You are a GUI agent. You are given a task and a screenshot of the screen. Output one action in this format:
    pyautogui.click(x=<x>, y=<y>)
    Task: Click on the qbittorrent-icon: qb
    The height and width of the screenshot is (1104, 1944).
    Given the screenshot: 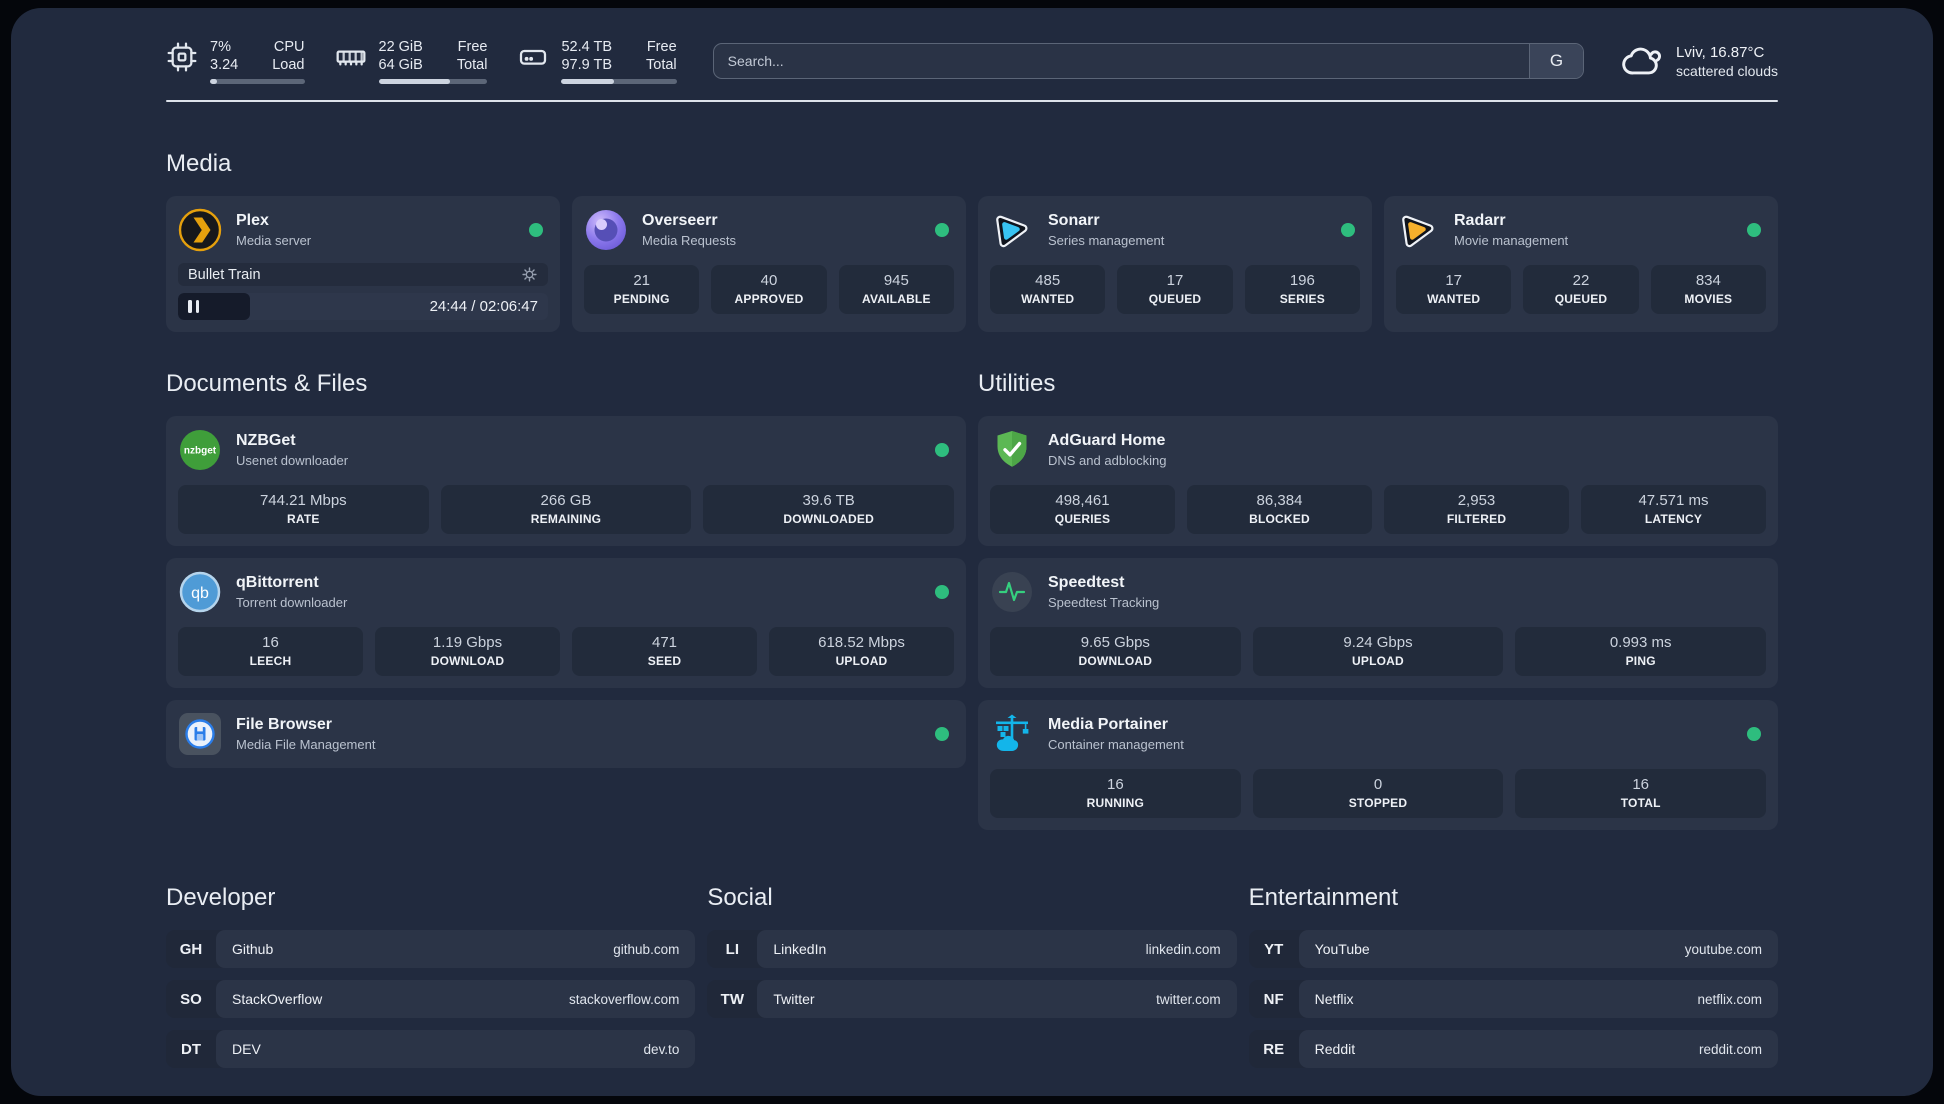 What is the action you would take?
    pyautogui.click(x=200, y=592)
    